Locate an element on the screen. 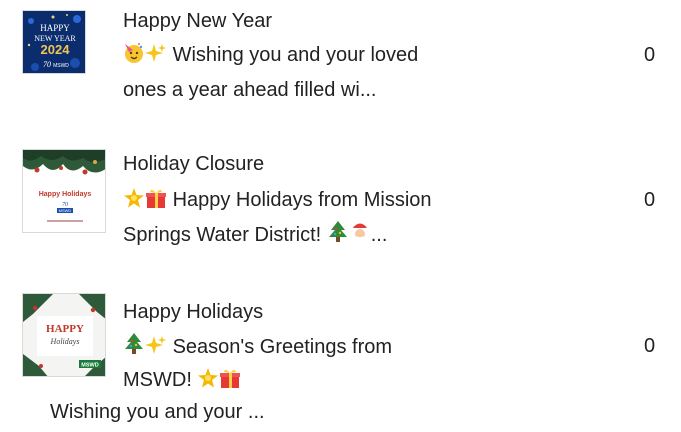 This screenshot has height=432, width=681. thumb-text-2: Holidays is located at coordinates (65, 341).